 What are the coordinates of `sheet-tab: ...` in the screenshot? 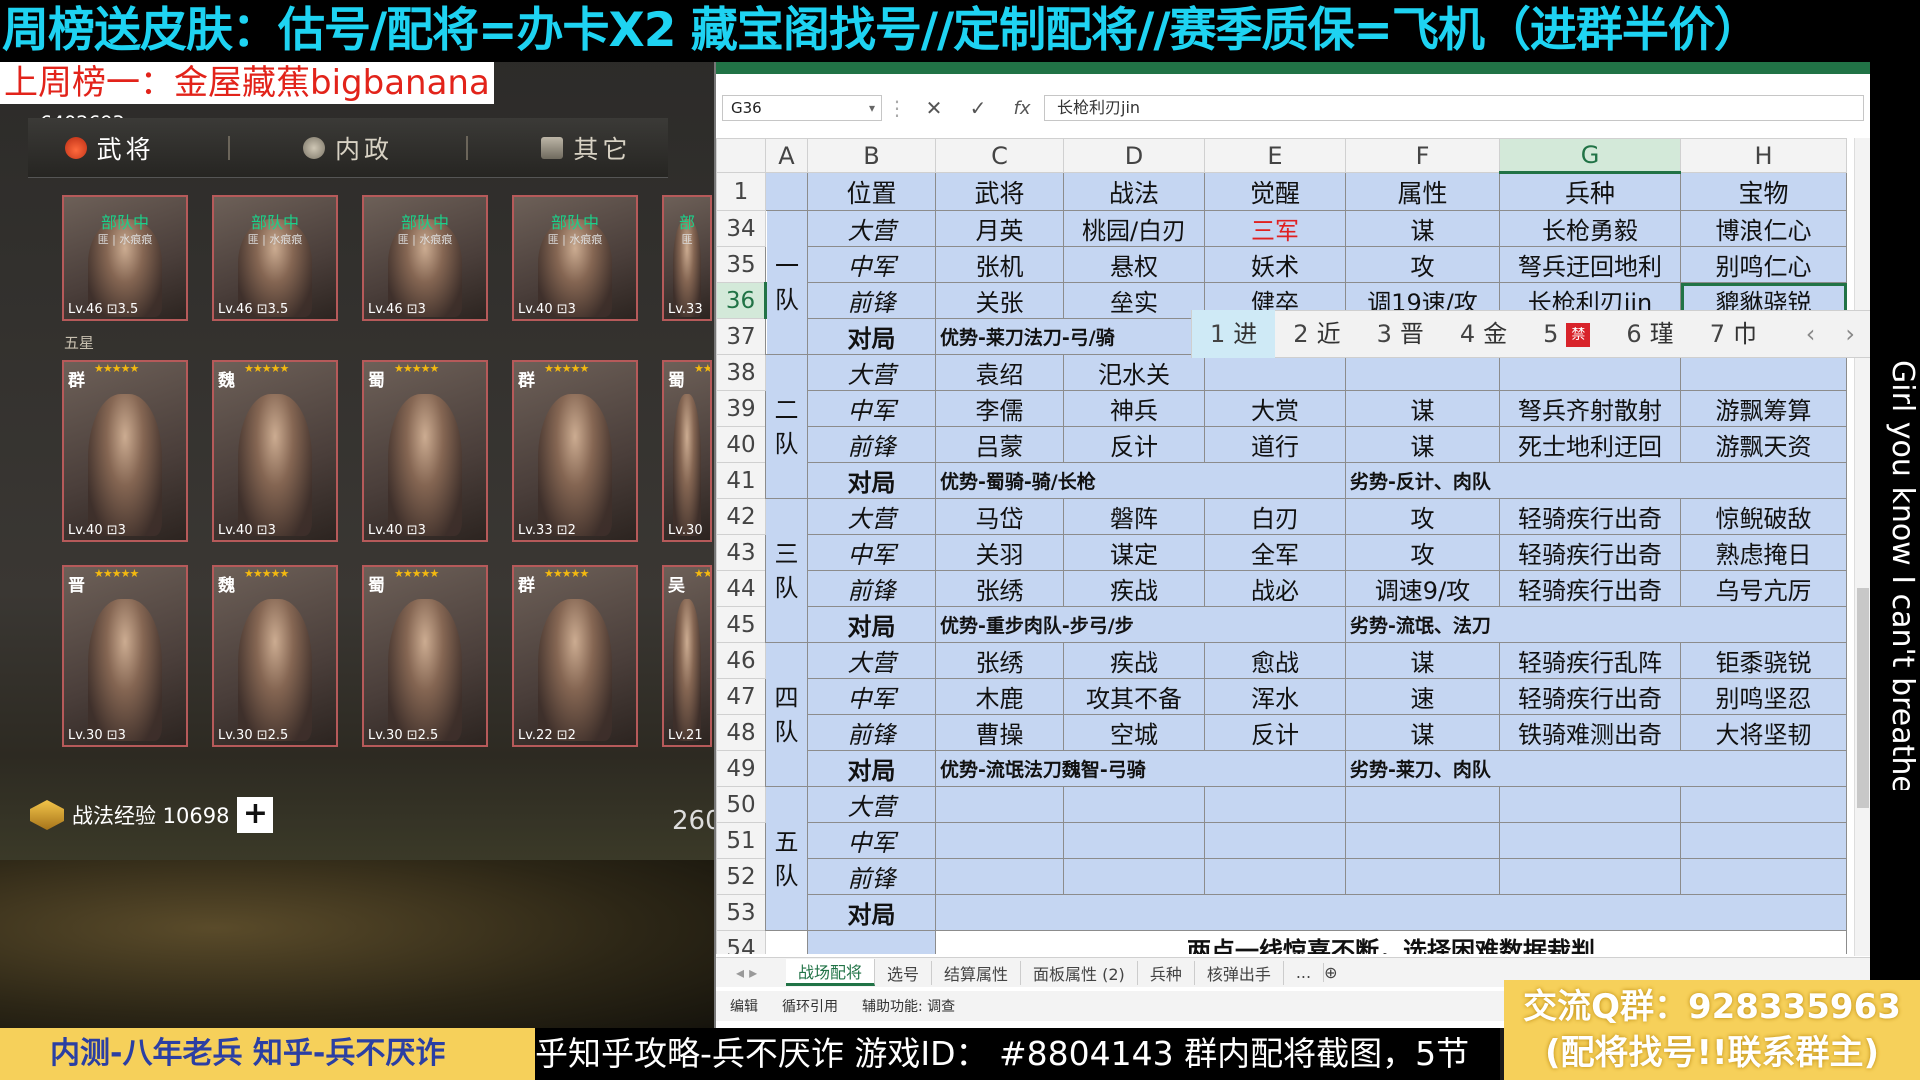 It's located at (1304, 972).